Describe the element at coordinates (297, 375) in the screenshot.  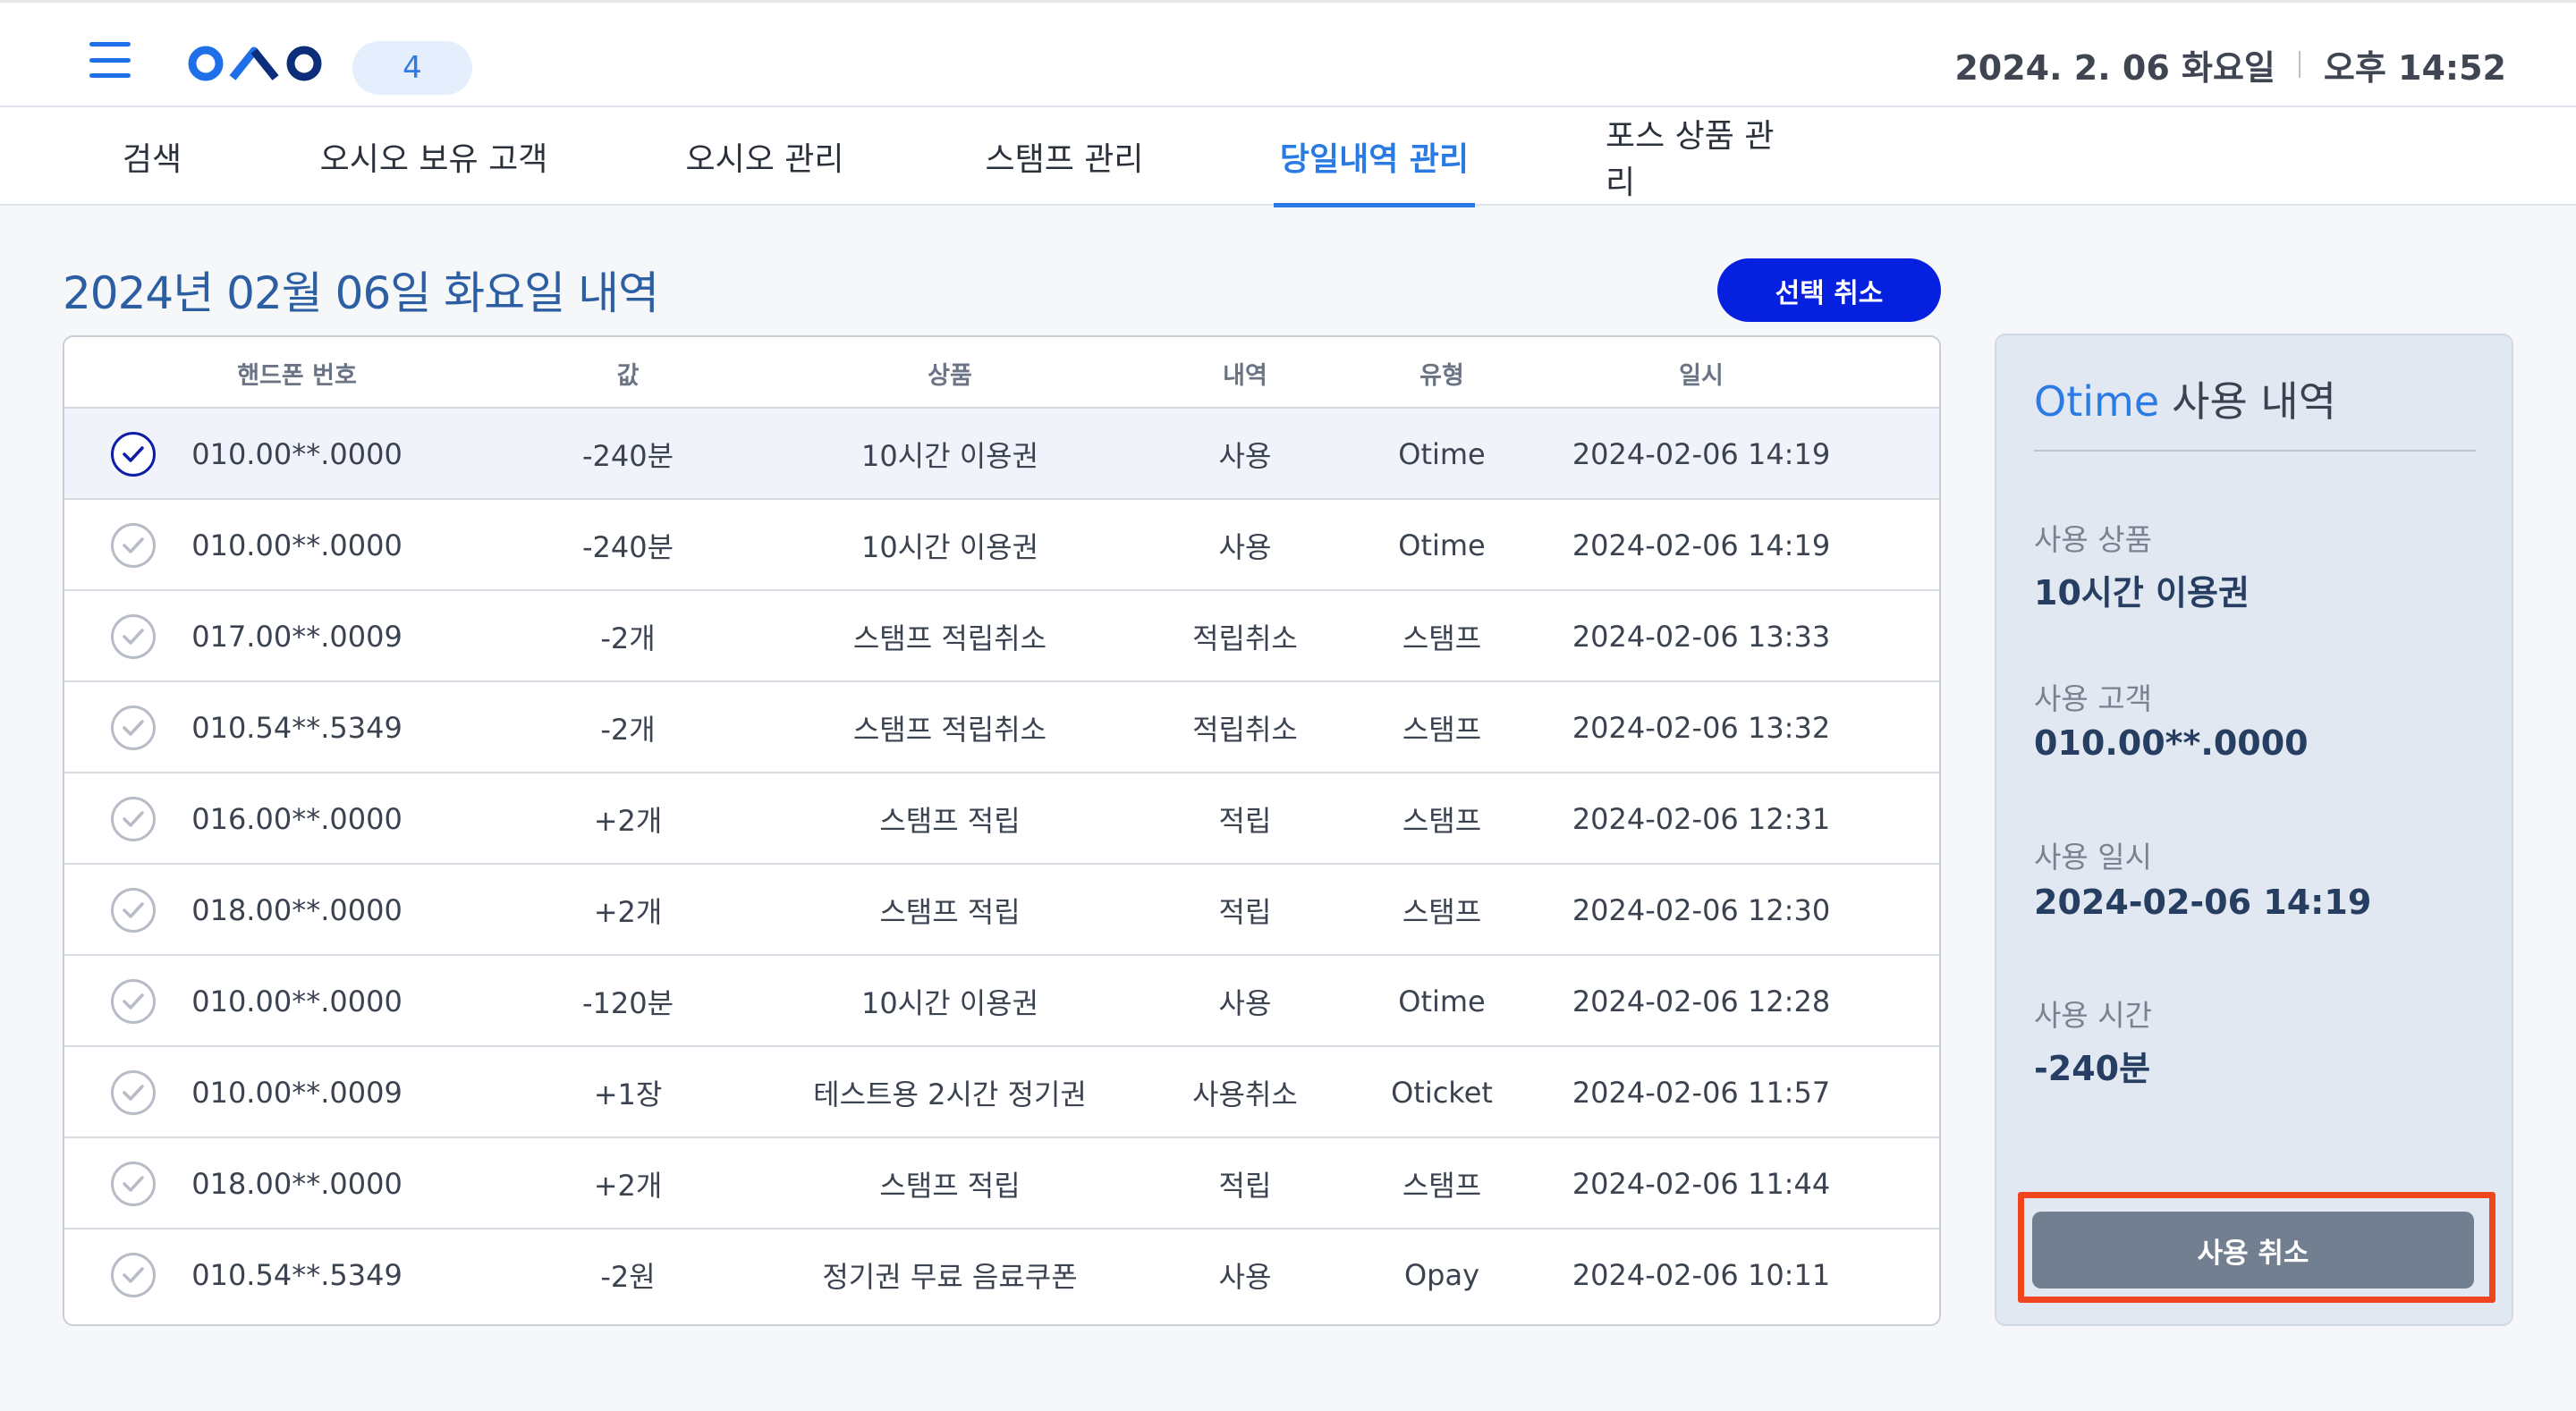
I see `column-header-phone: 핸드폰 번호` at that location.